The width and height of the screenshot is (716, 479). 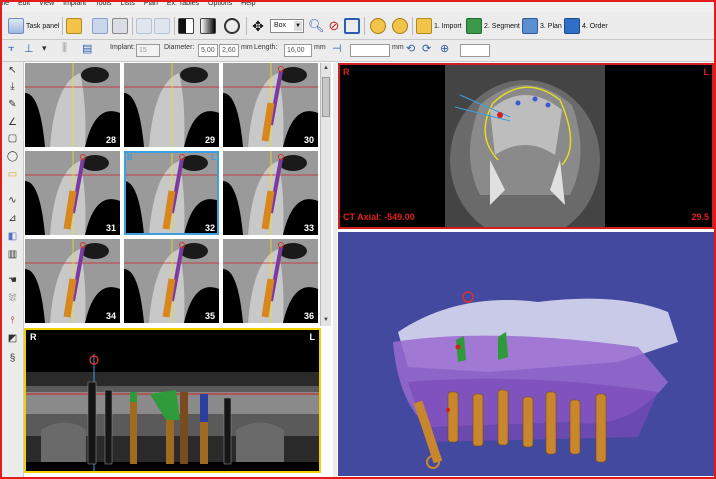 I want to click on cross-section-slice: 34, so click(x=72, y=281).